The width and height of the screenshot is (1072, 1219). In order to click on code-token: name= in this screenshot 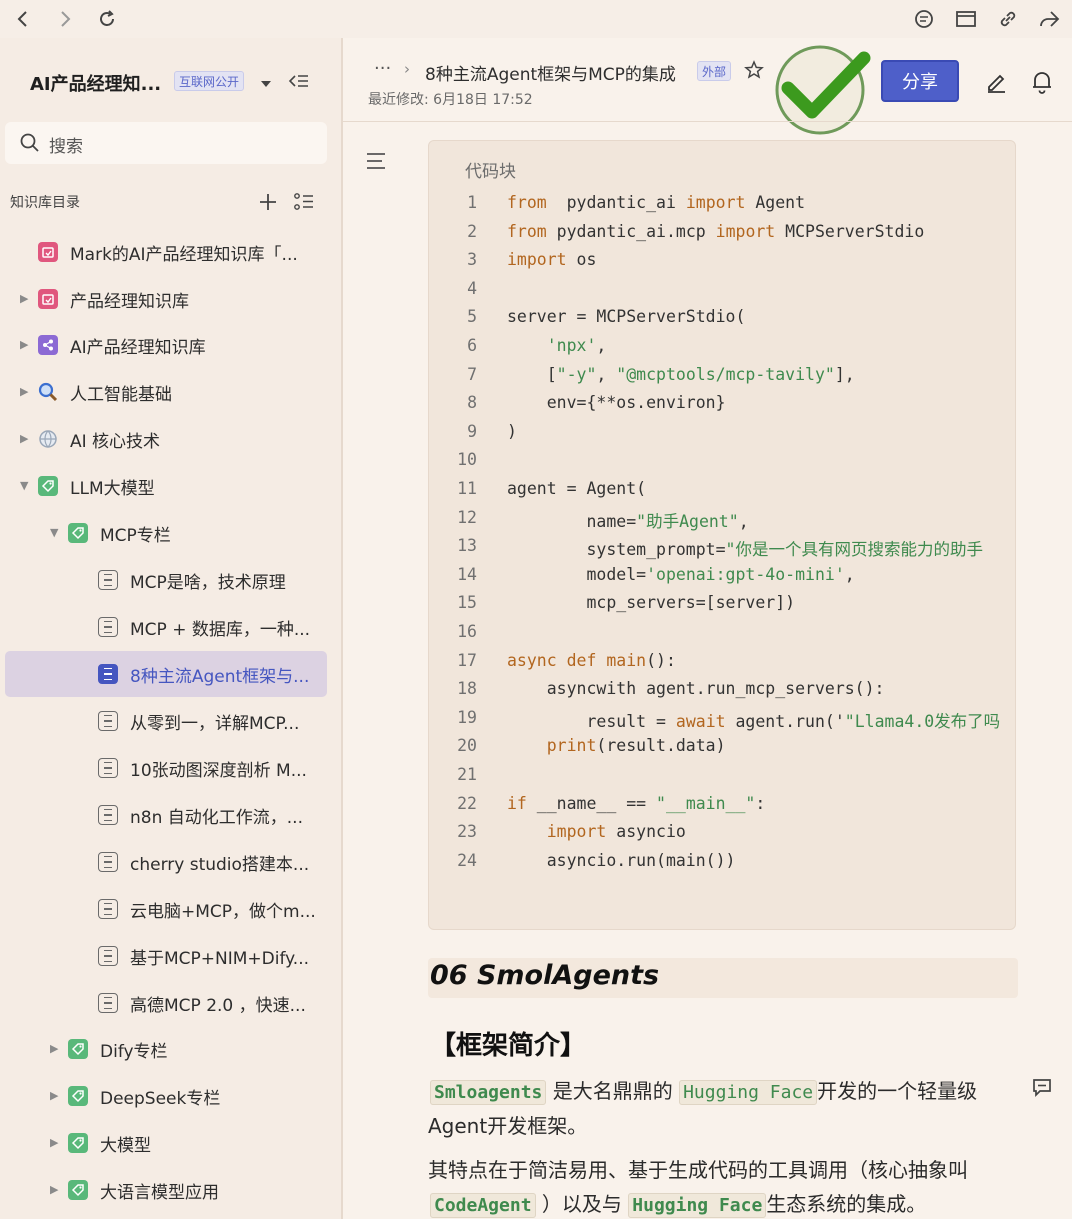, I will do `click(572, 521)`.